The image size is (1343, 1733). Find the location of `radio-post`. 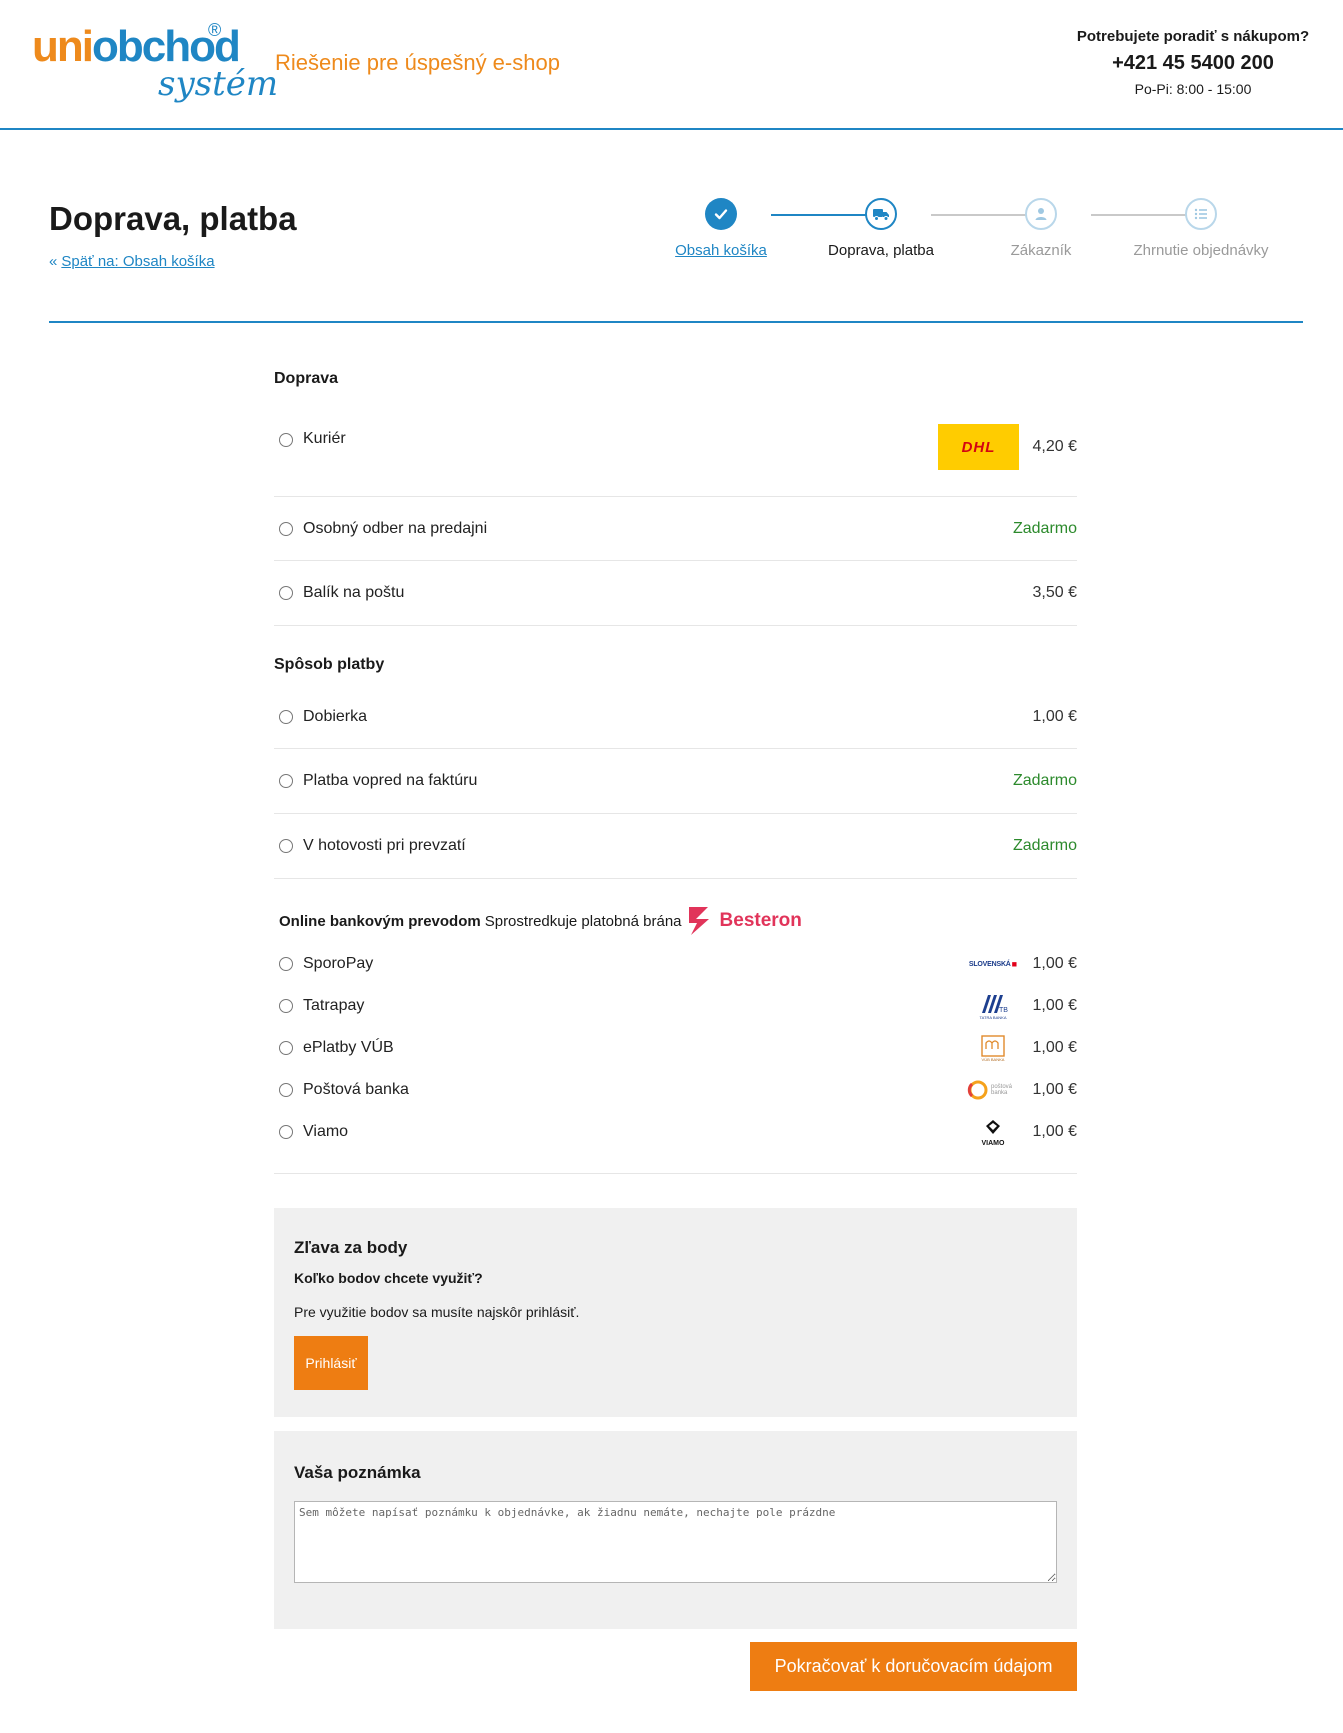

radio-post is located at coordinates (286, 593).